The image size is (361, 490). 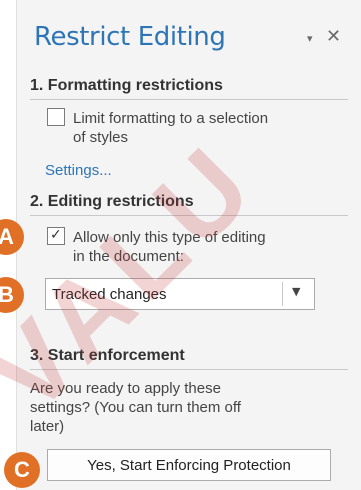 I want to click on allow-editing-type-checkbox: ✓, so click(x=56, y=236).